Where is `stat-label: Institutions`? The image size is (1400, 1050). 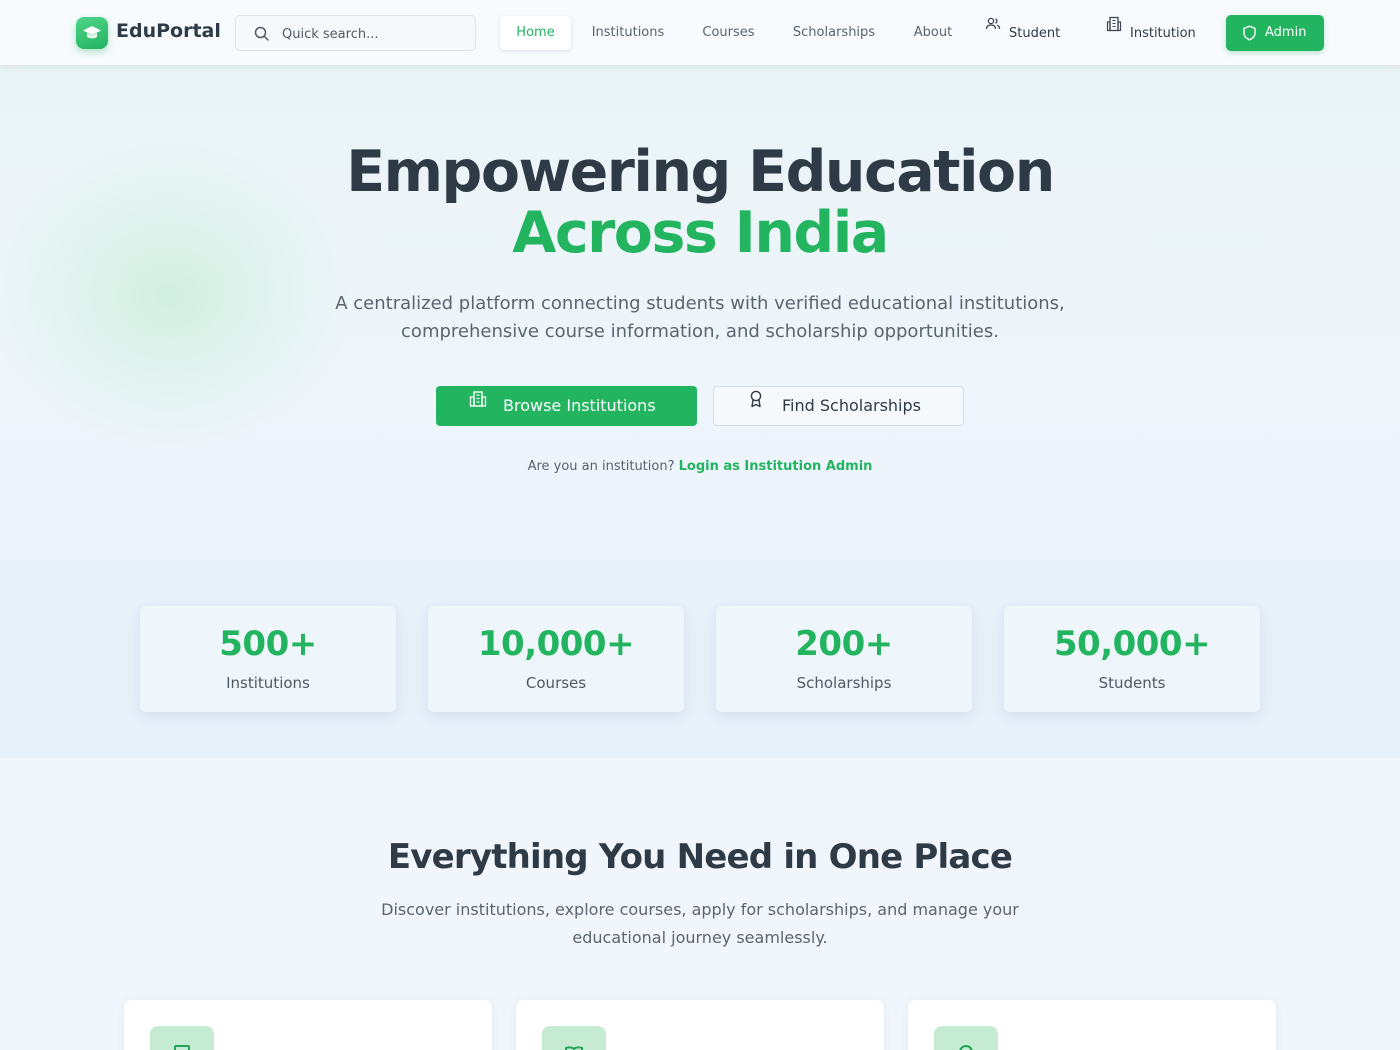 stat-label: Institutions is located at coordinates (268, 683).